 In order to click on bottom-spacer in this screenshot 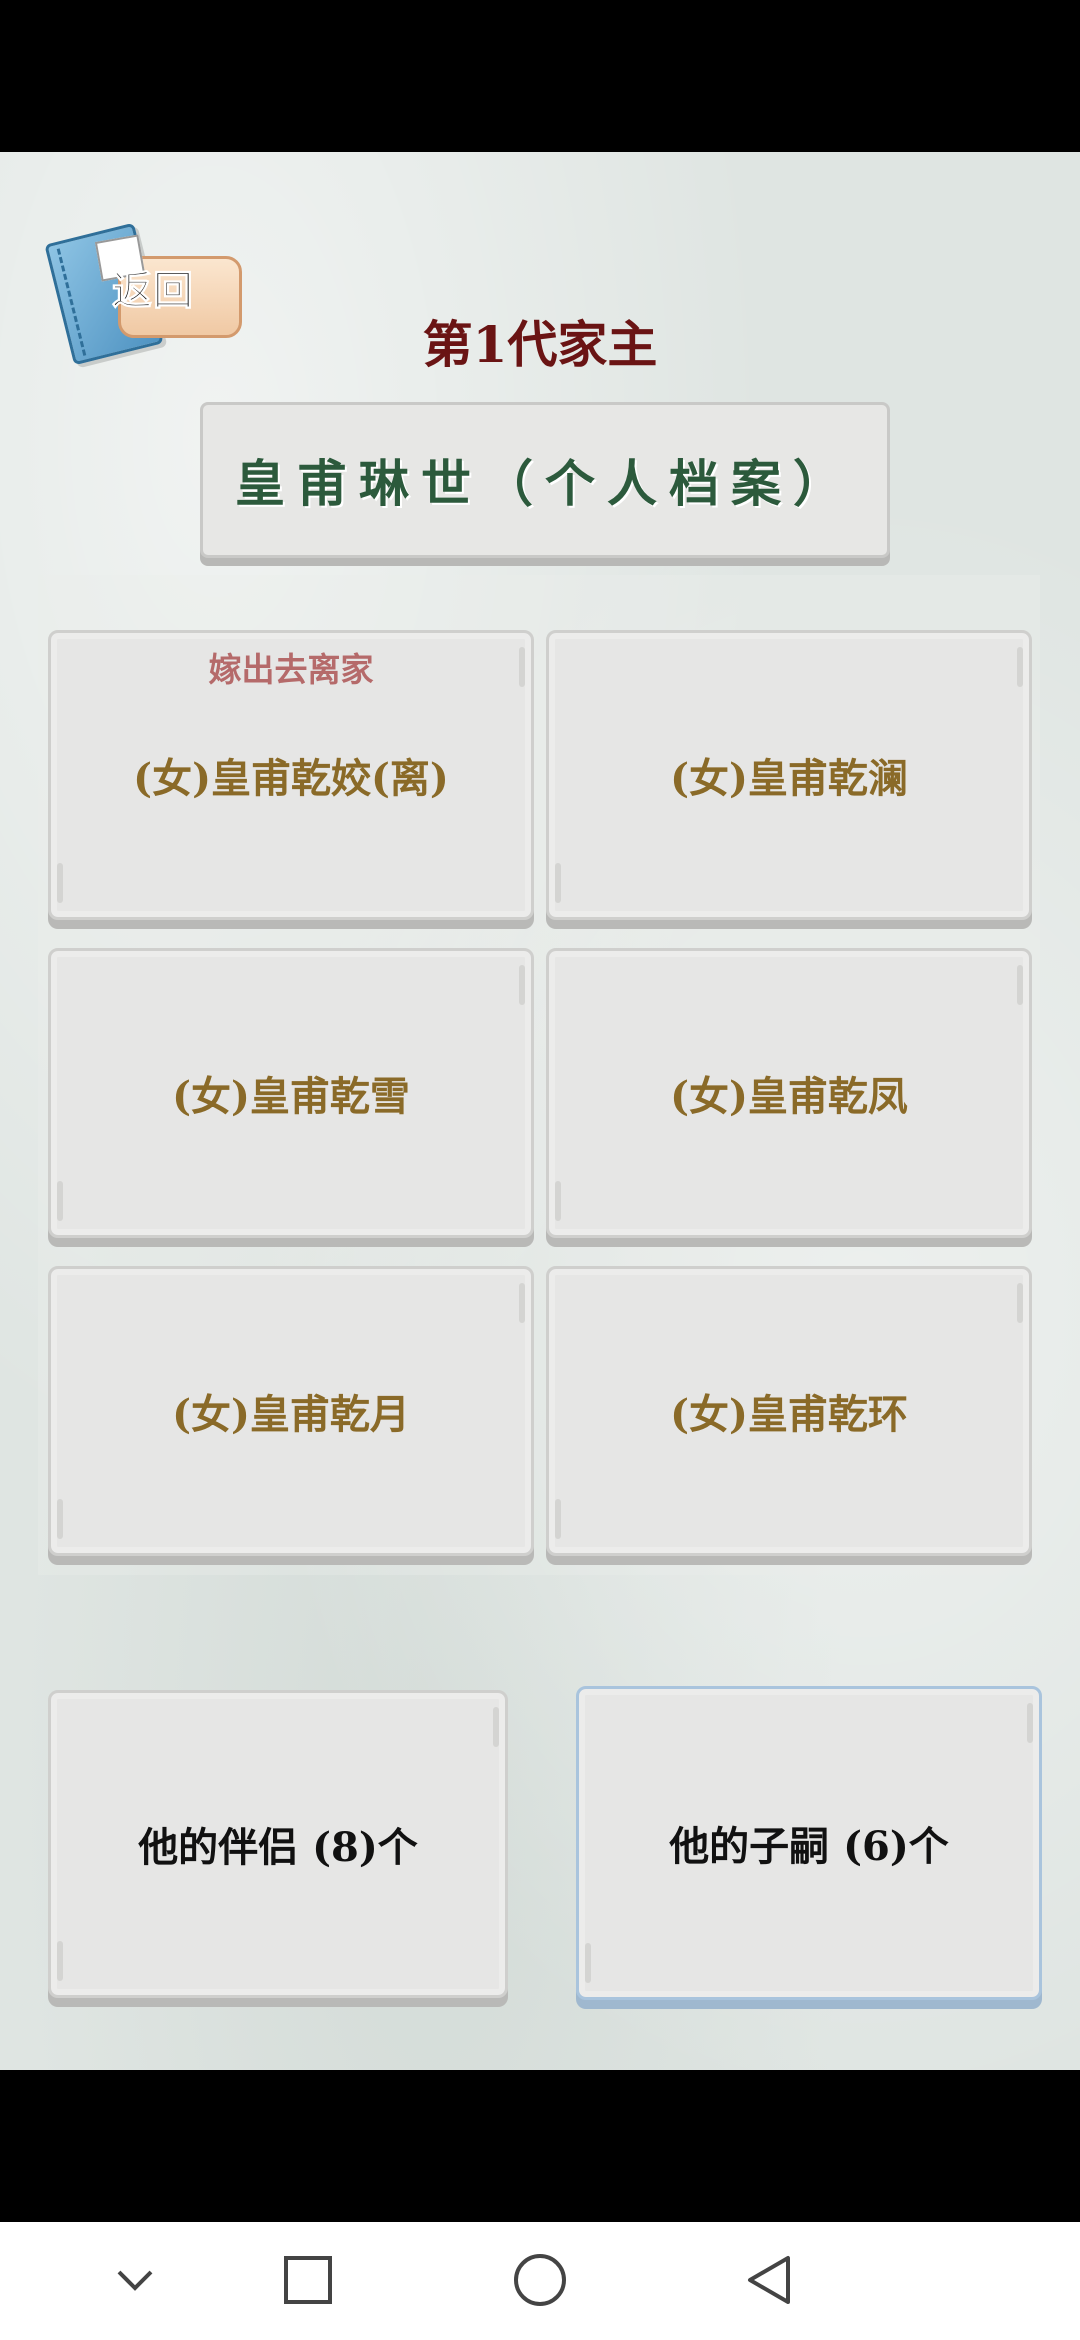, I will do `click(540, 2146)`.